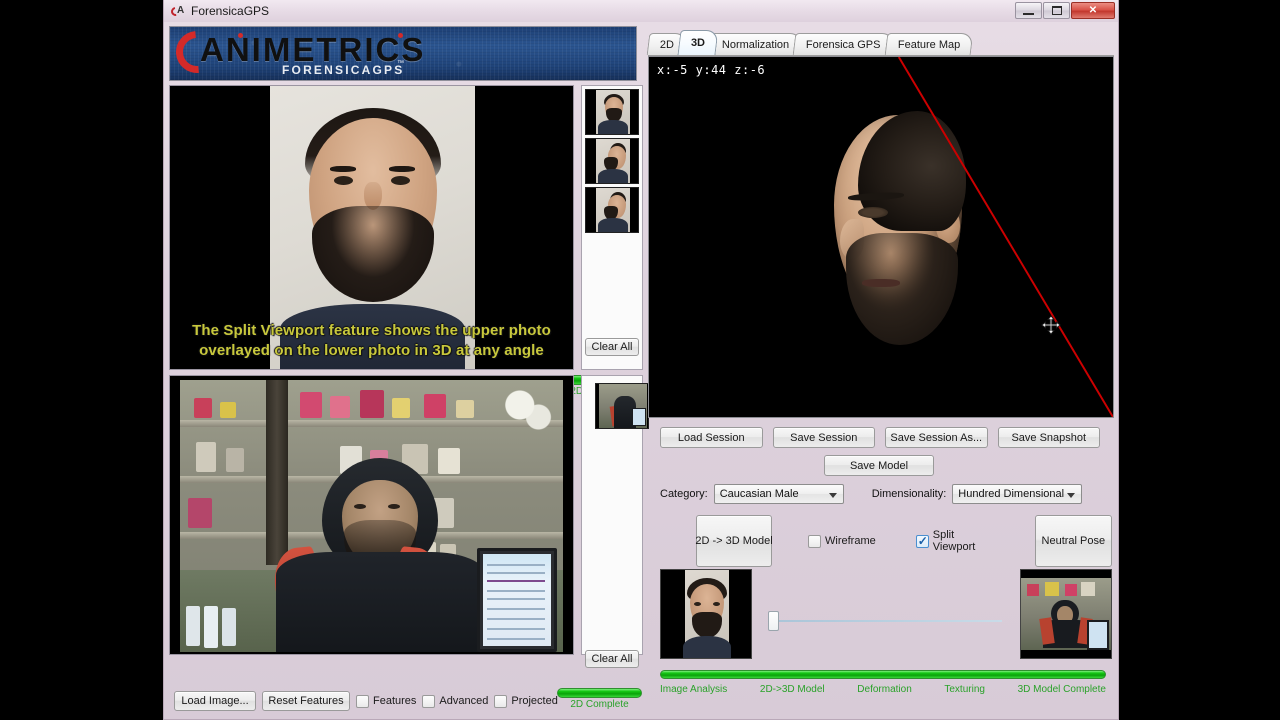  What do you see at coordinates (759, 494) in the screenshot?
I see `category-value: Caucasian Male` at bounding box center [759, 494].